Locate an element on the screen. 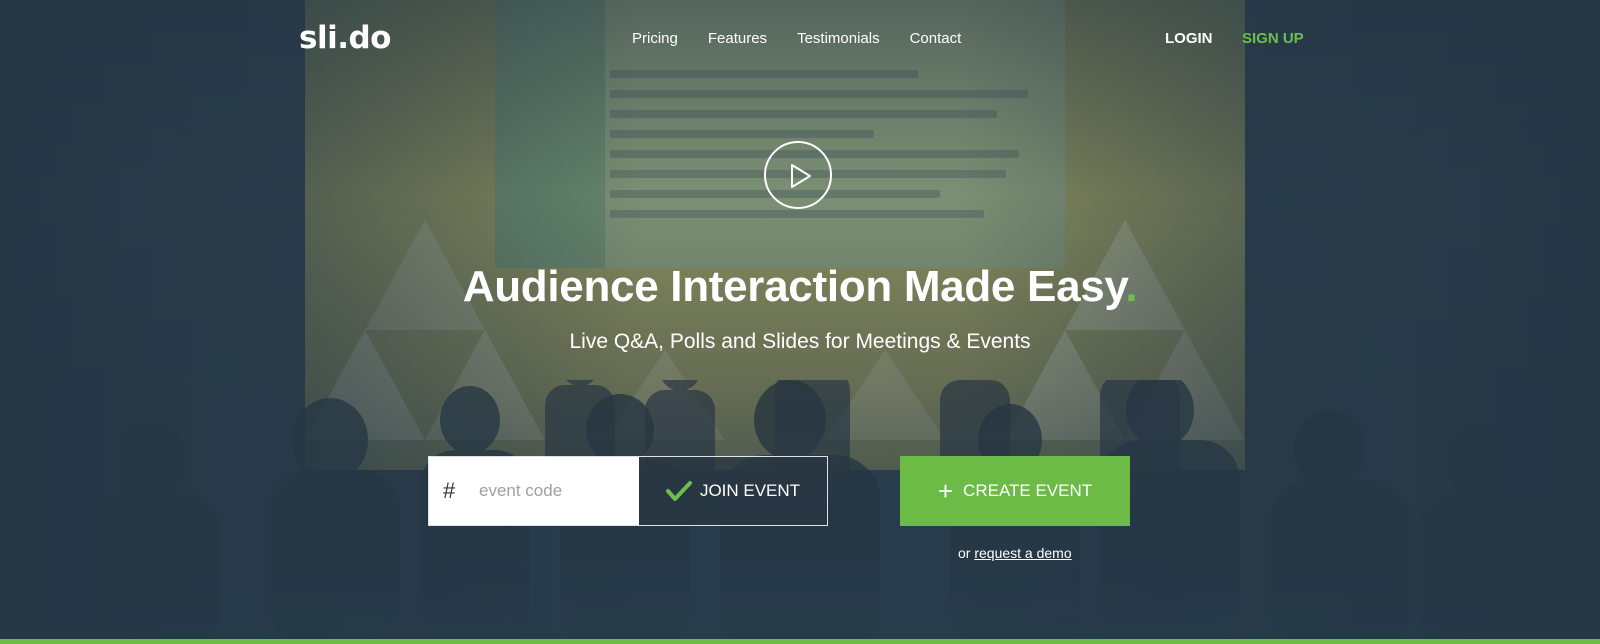 This screenshot has width=1600, height=644. plus-icon: + is located at coordinates (945, 491).